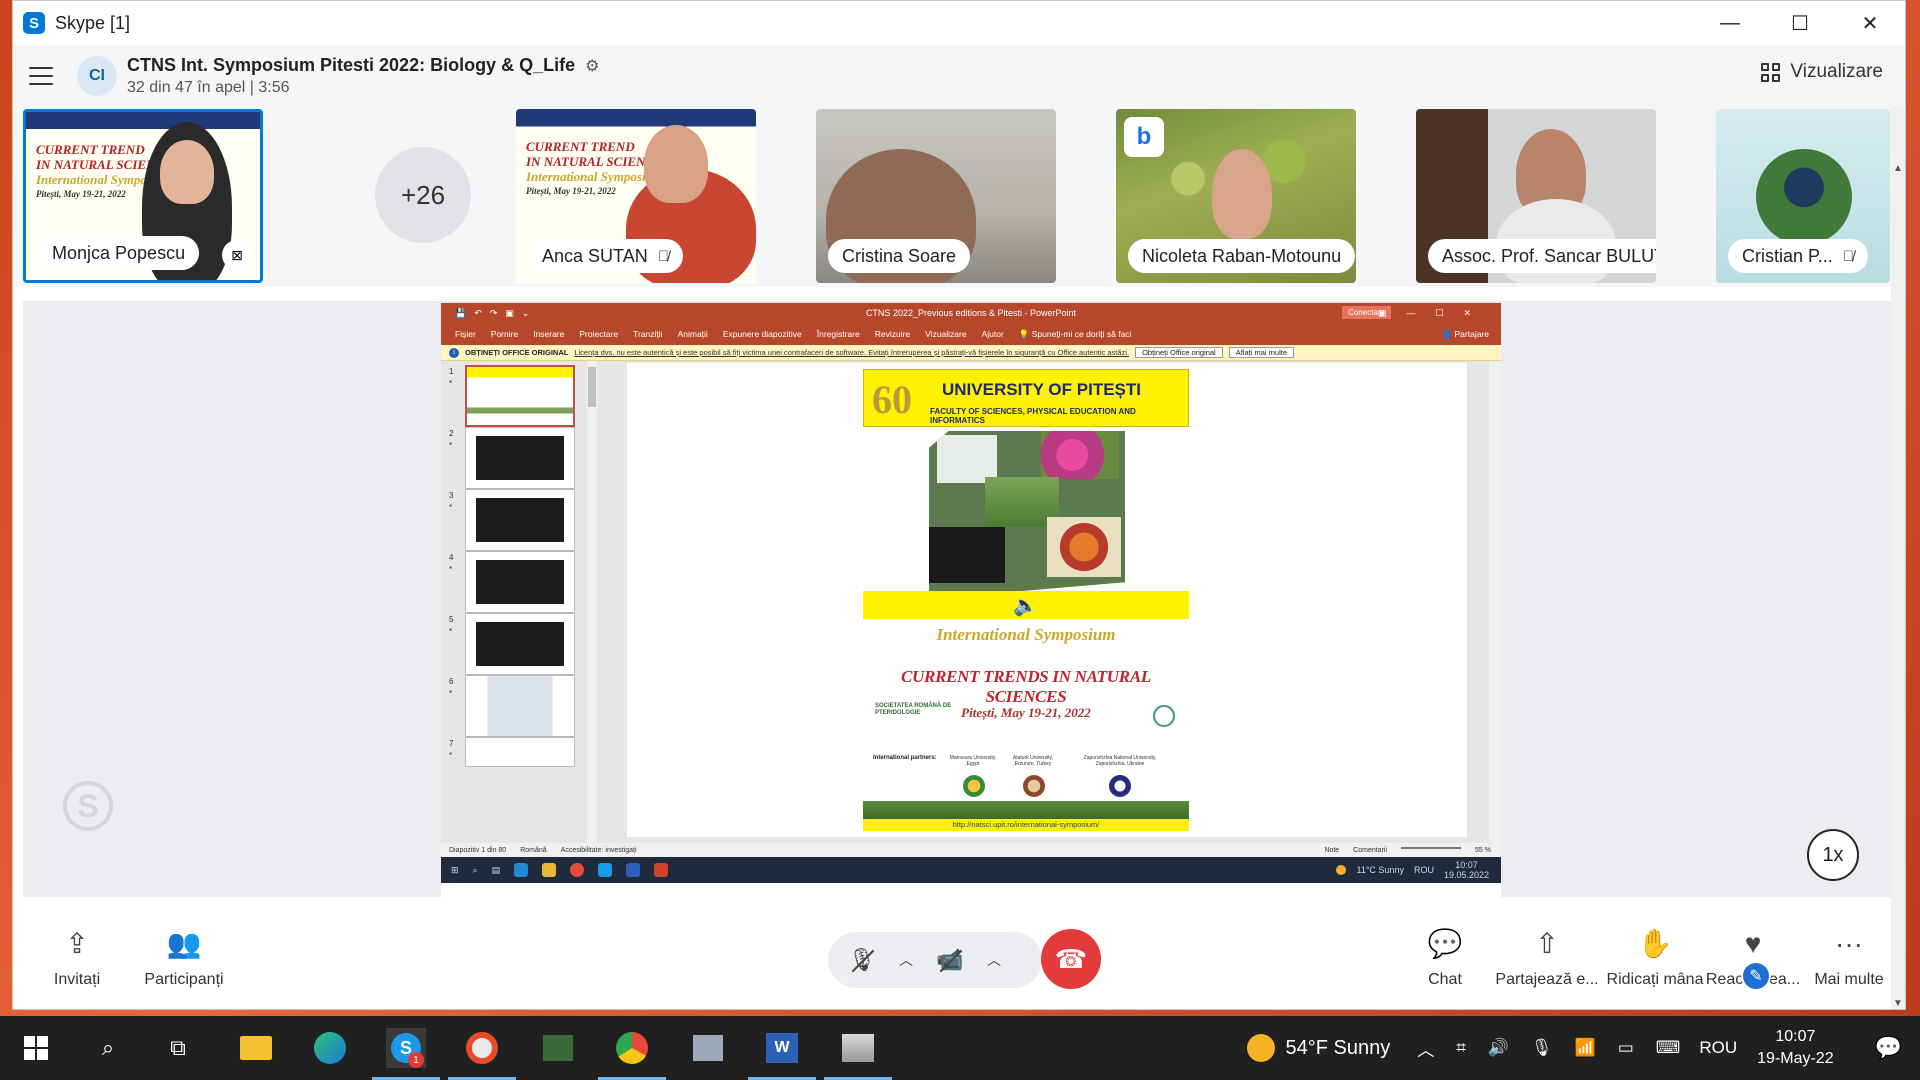 This screenshot has height=1080, width=1920. Describe the element at coordinates (1461, 1048) in the screenshot. I see `meet-now-icon: ⌗` at that location.